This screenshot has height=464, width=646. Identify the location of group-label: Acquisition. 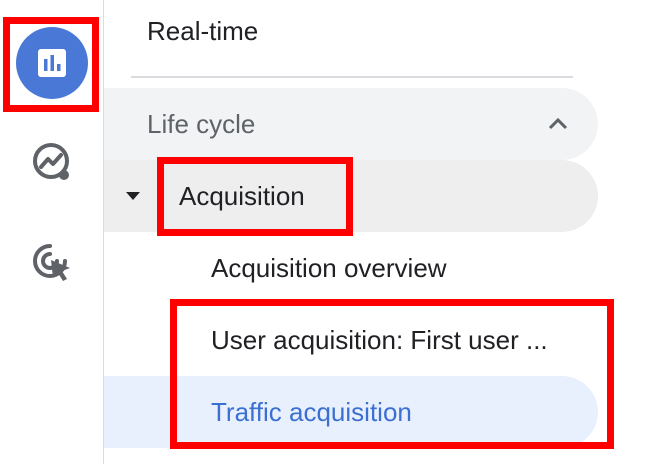
(242, 195).